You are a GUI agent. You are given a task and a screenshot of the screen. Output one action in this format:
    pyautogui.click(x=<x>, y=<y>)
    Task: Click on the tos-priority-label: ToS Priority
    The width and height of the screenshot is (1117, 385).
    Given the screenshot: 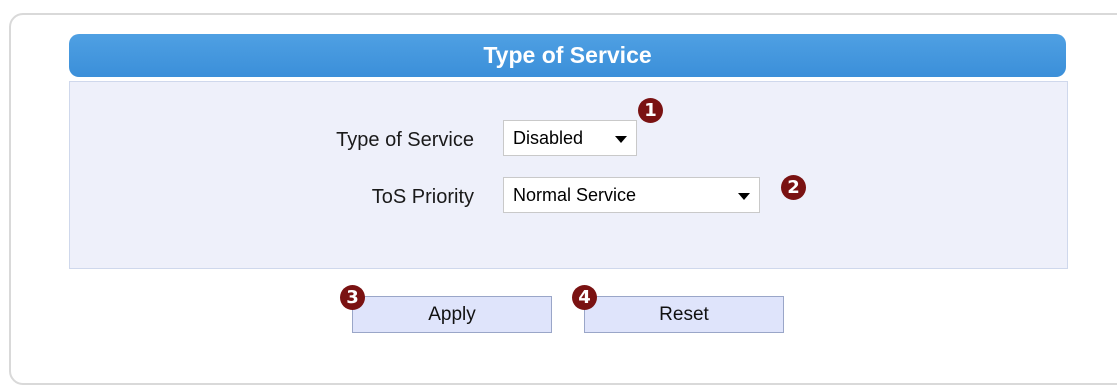 What is the action you would take?
    pyautogui.click(x=422, y=197)
    